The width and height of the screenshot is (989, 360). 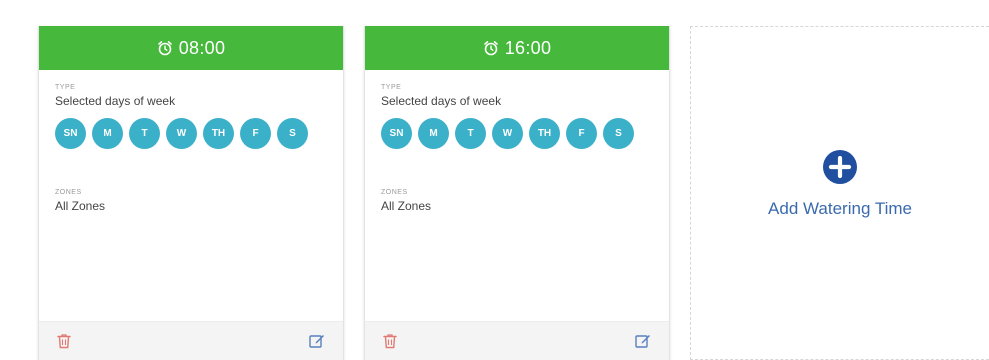 I want to click on add-watering-time-label: Add Watering Time, so click(x=840, y=208).